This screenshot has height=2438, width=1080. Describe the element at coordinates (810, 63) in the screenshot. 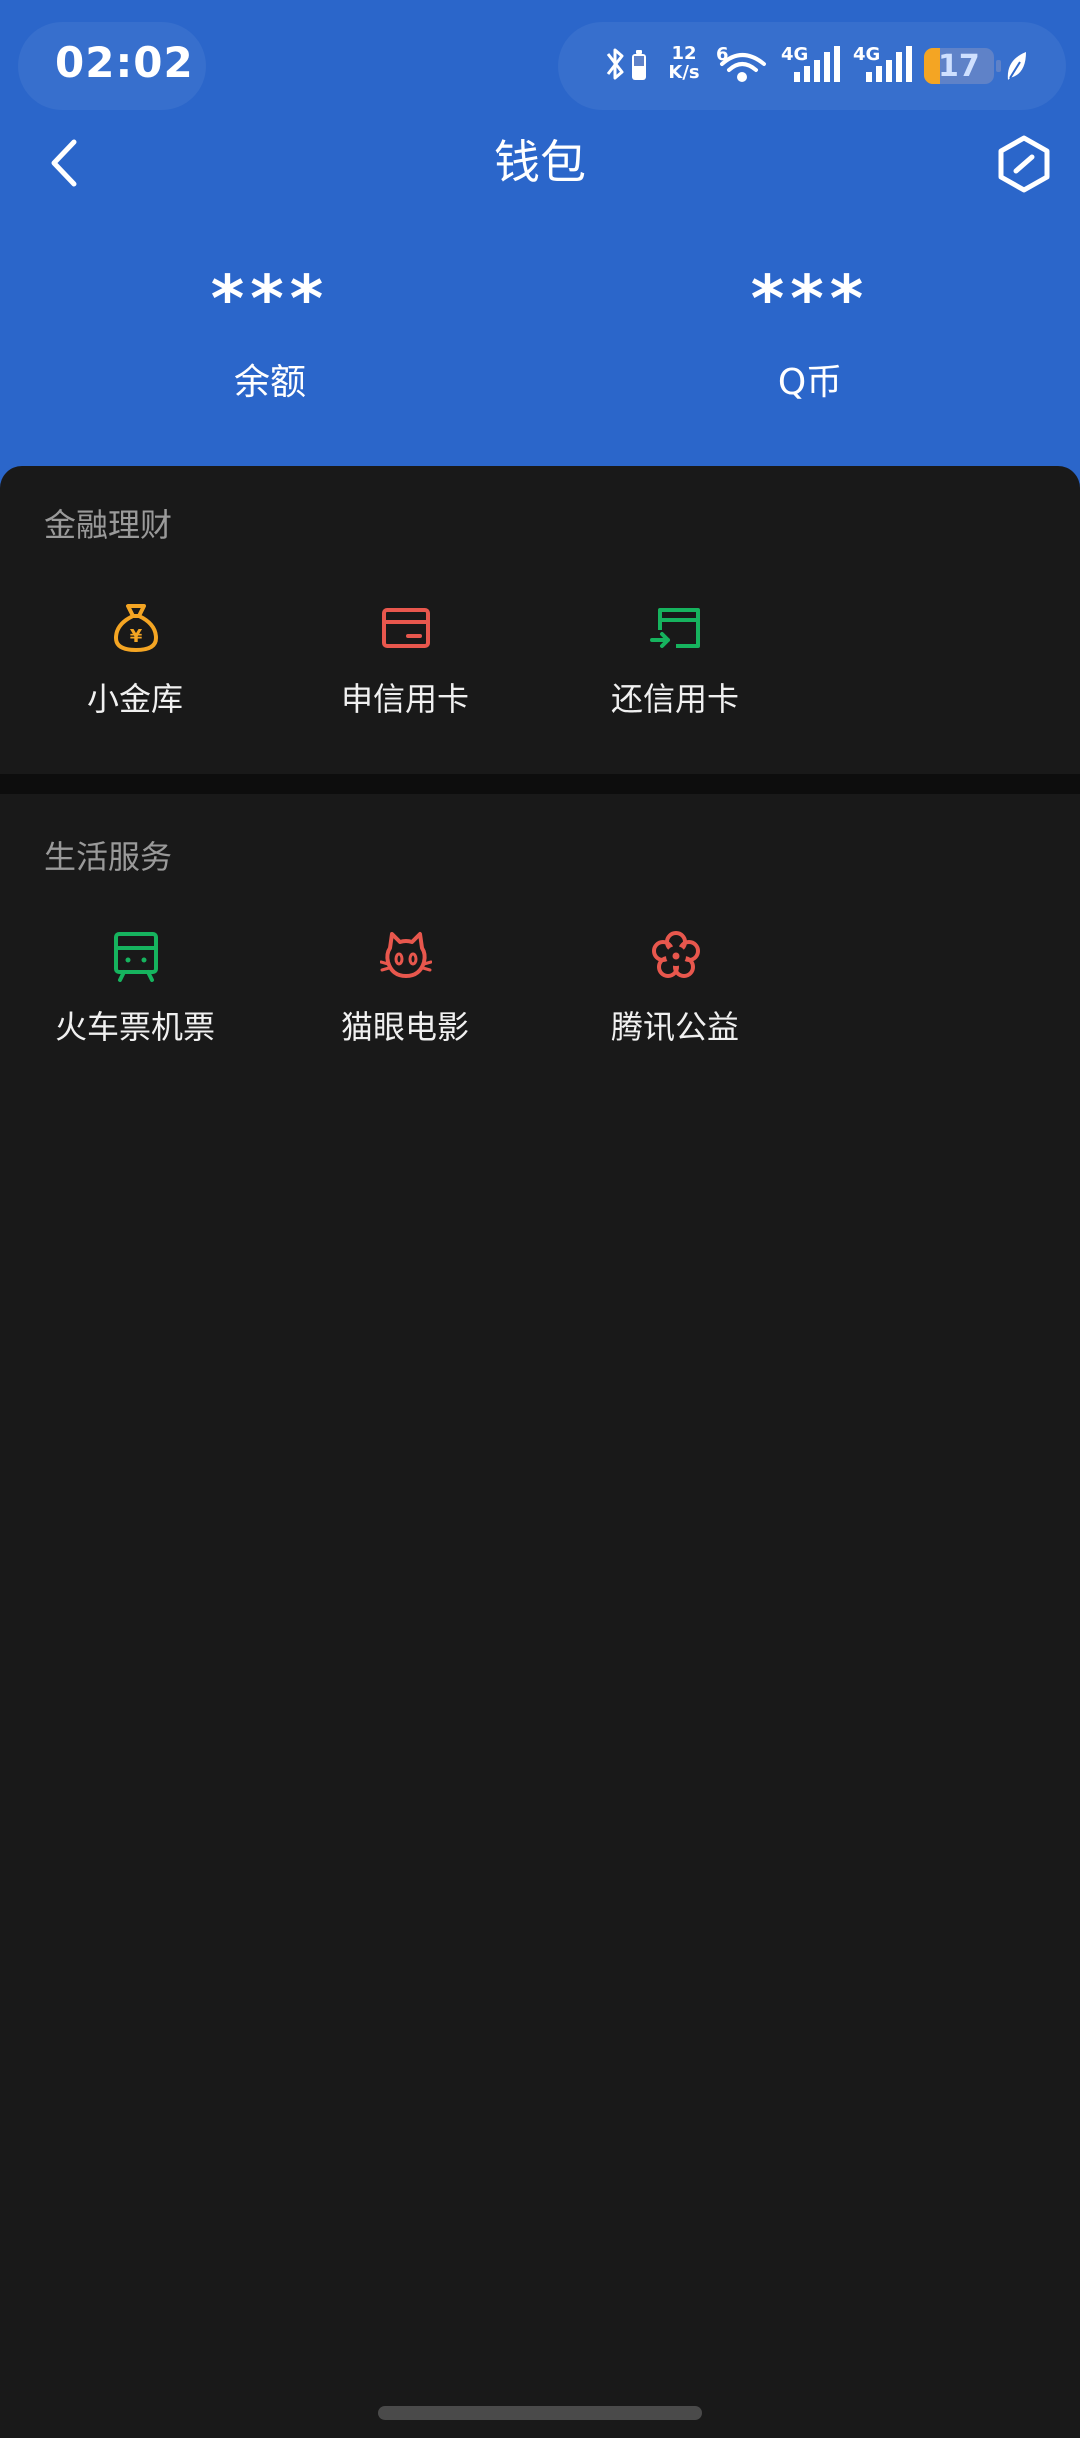

I see `signal-icon-sim1: 4G` at that location.